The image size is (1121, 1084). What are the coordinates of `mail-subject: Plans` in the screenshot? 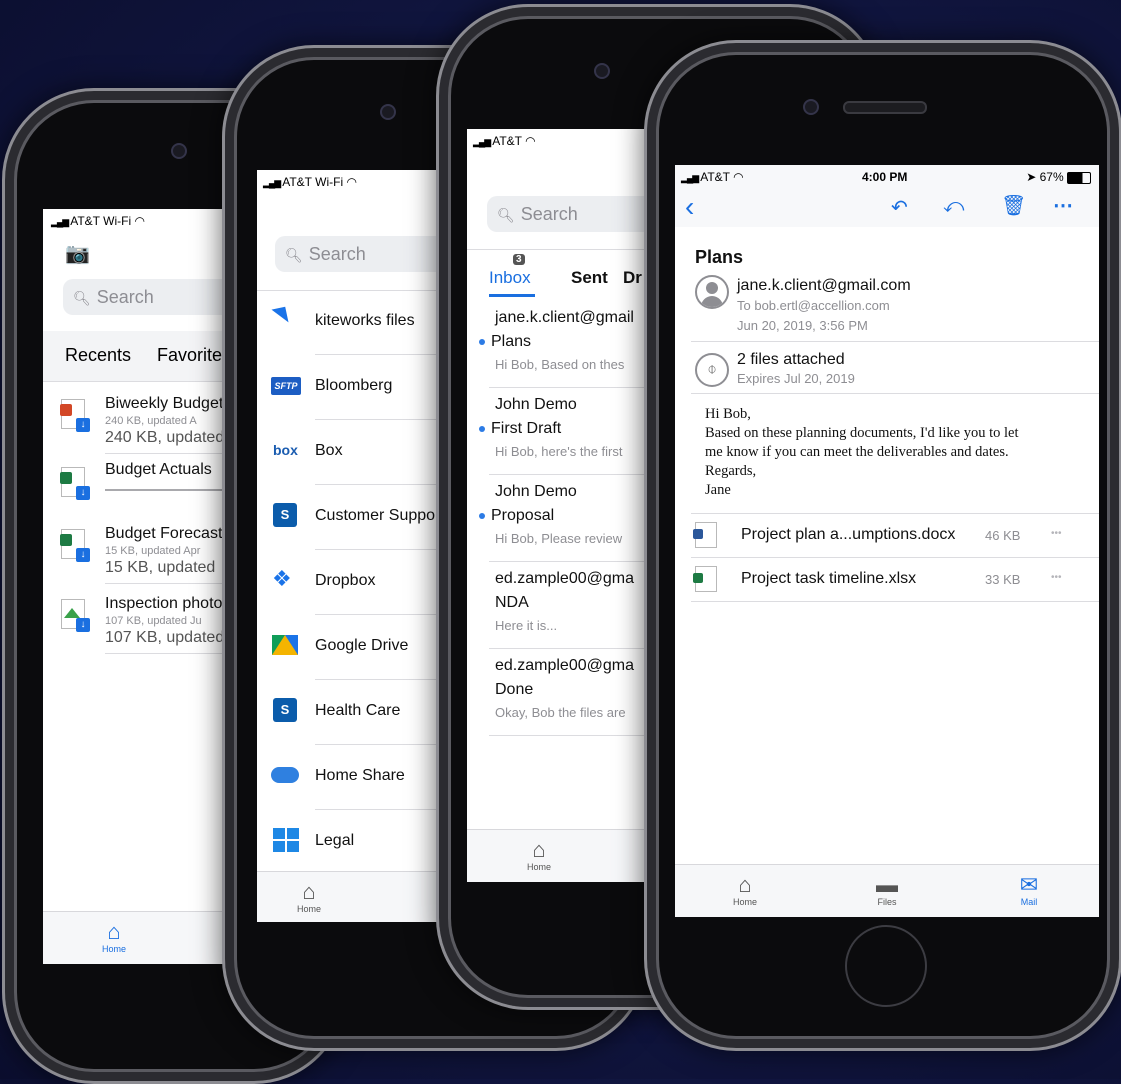 It's located at (719, 257).